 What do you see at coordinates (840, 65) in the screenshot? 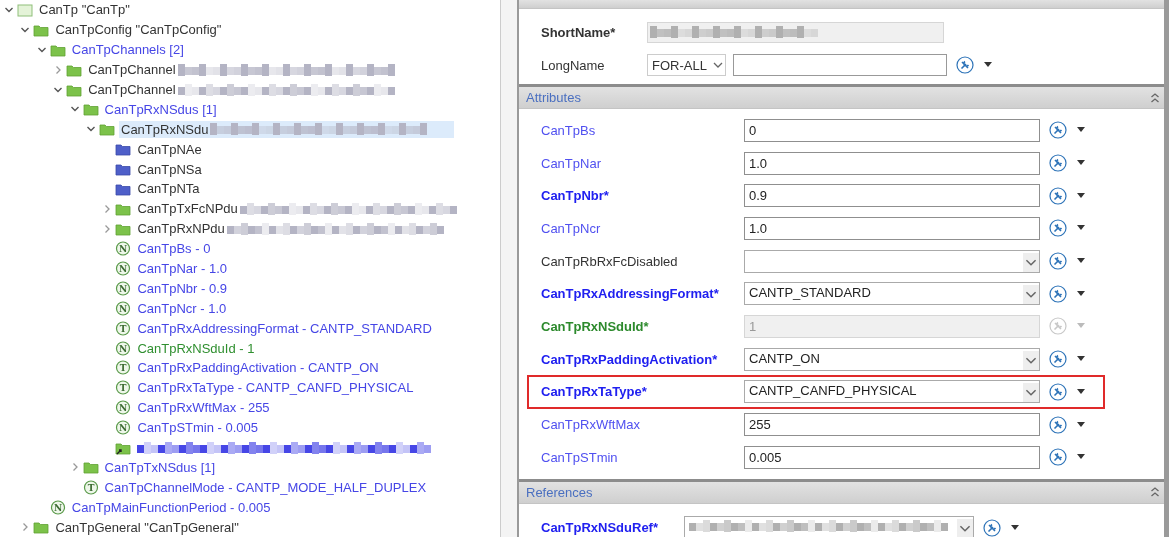
I see `long-name-field` at bounding box center [840, 65].